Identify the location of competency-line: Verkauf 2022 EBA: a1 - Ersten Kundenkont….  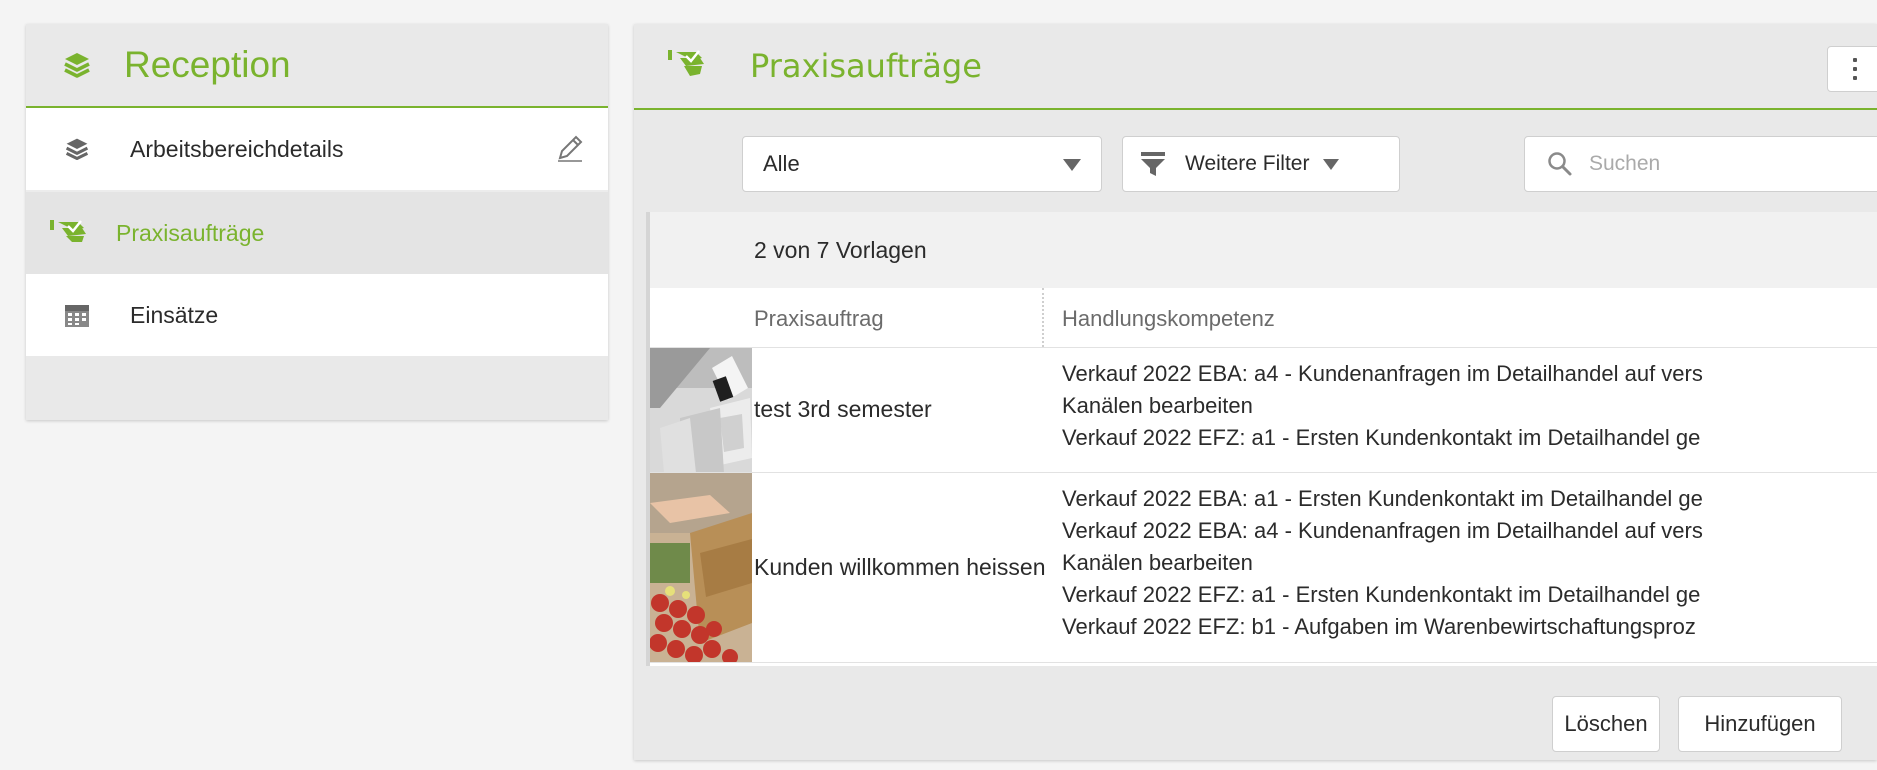
(1382, 498).